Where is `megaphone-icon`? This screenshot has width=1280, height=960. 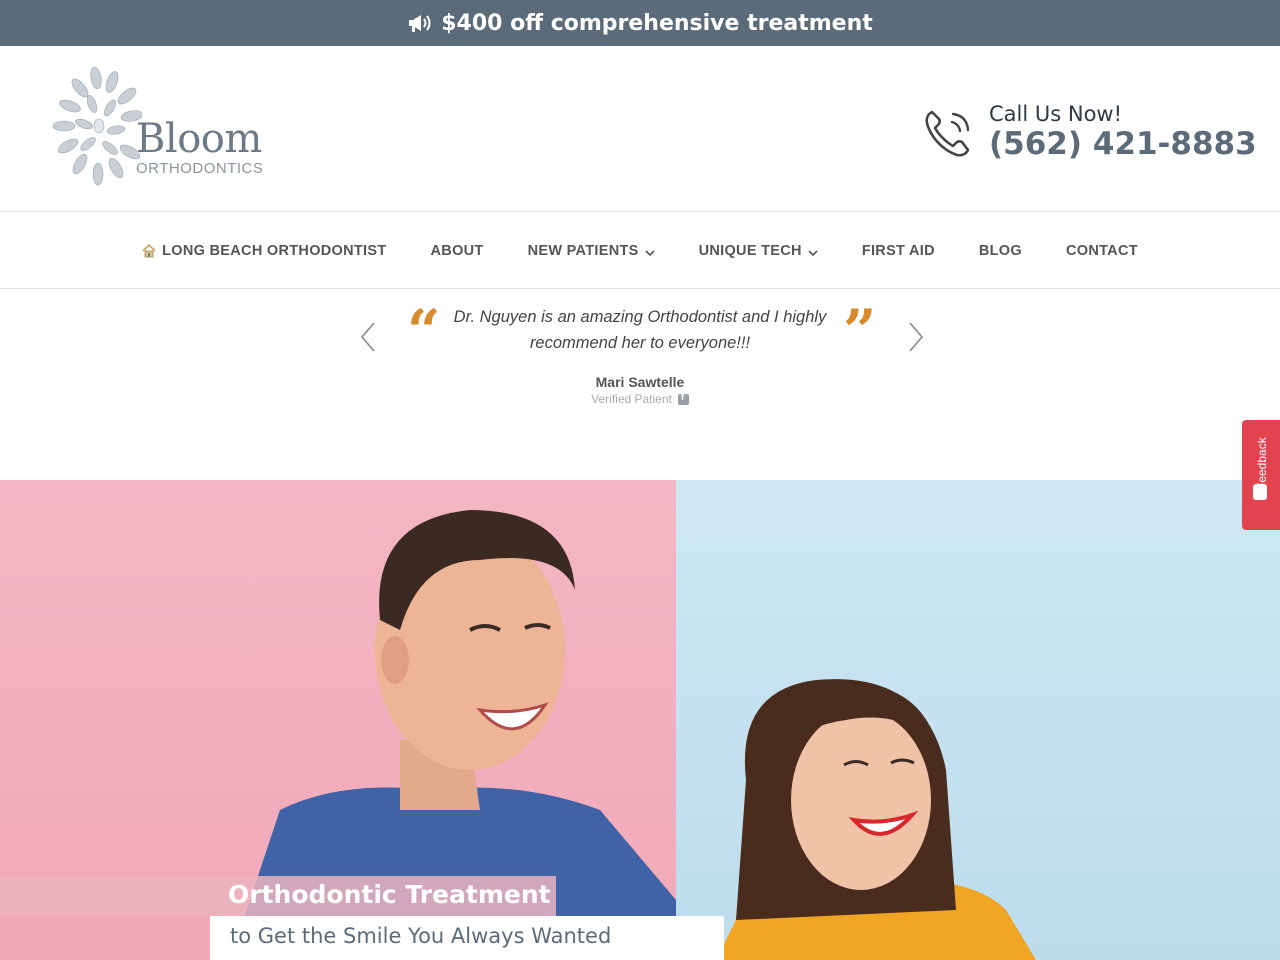
megaphone-icon is located at coordinates (420, 23).